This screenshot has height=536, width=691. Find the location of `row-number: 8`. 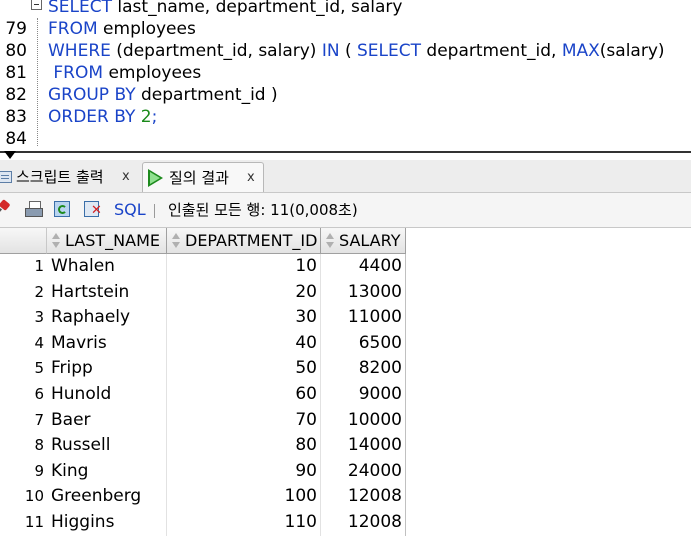

row-number: 8 is located at coordinates (23, 446).